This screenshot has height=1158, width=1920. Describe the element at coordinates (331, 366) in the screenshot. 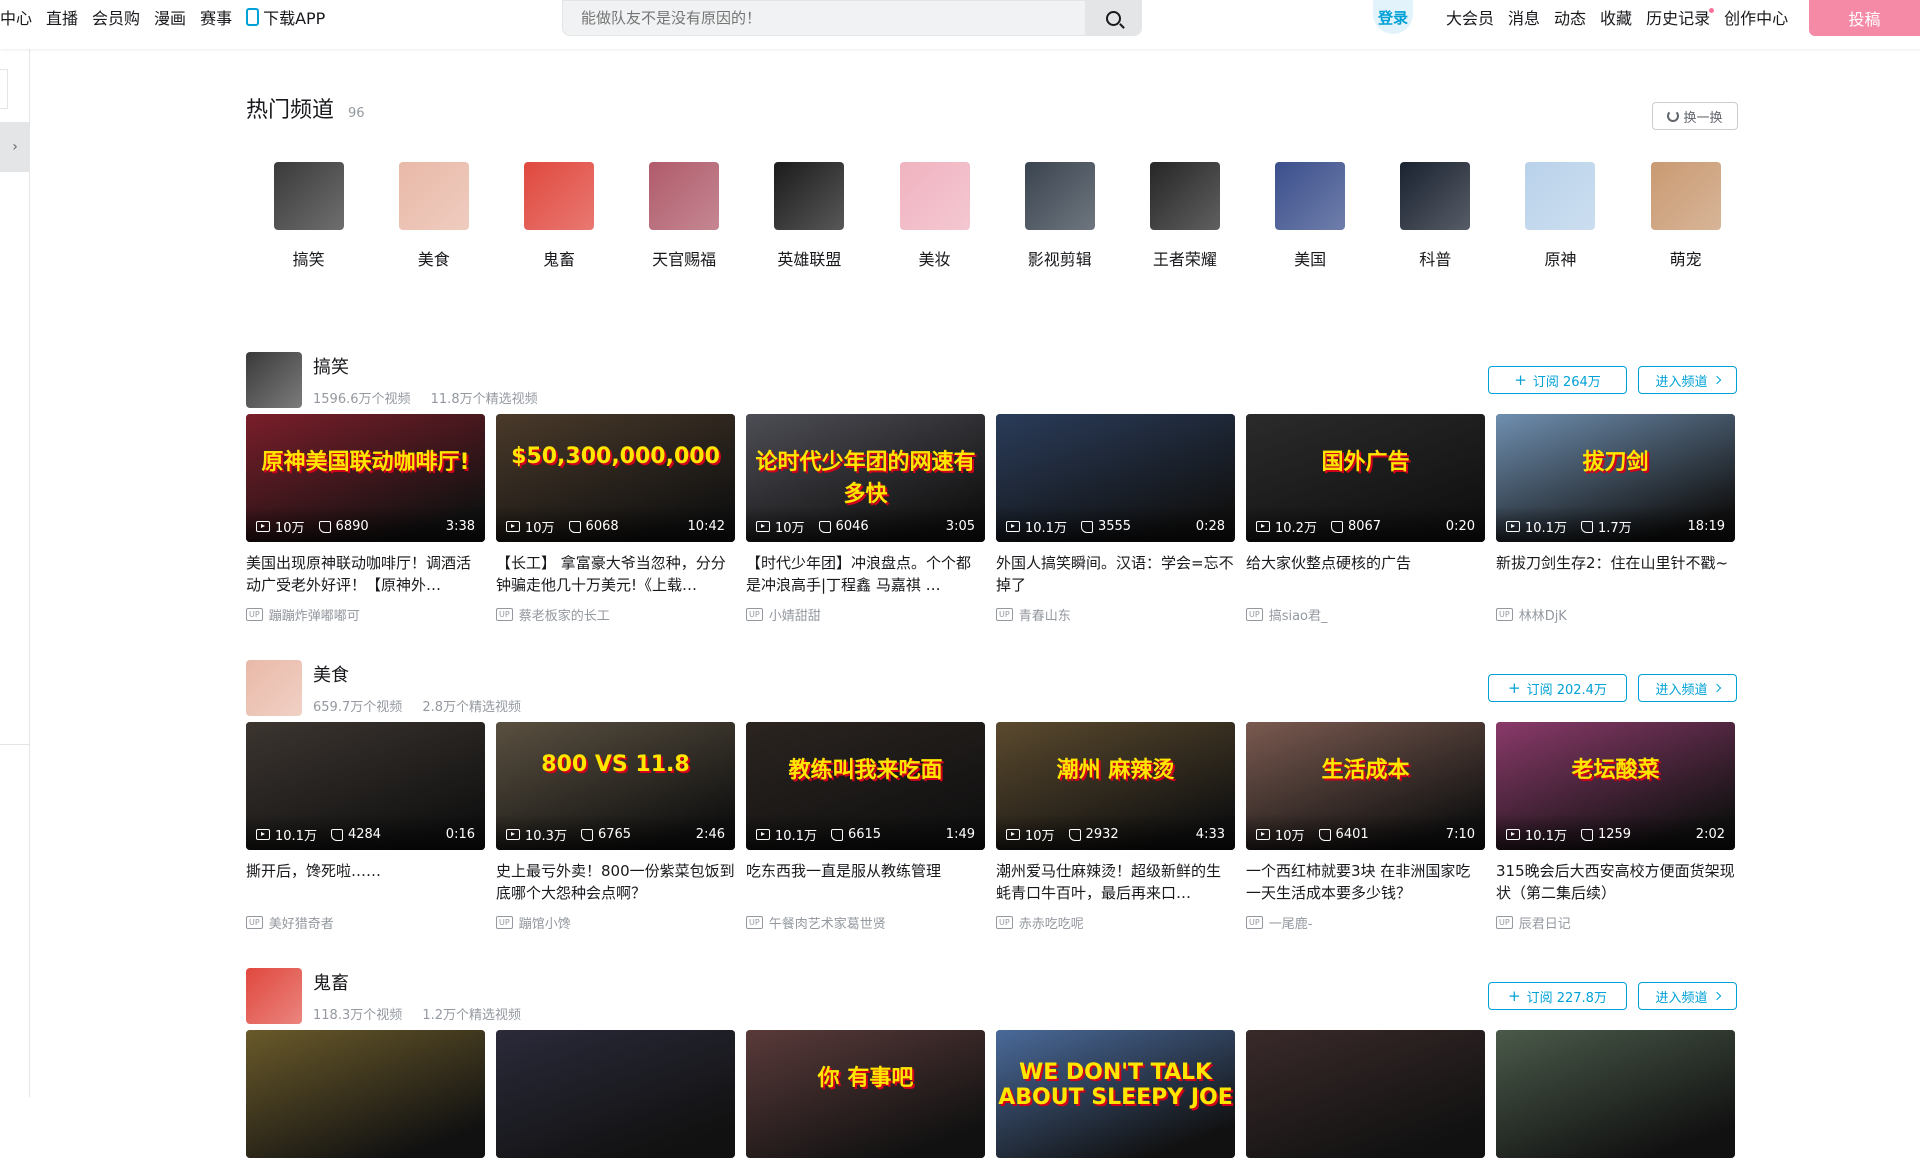

I see `section-name: 搞笑` at that location.